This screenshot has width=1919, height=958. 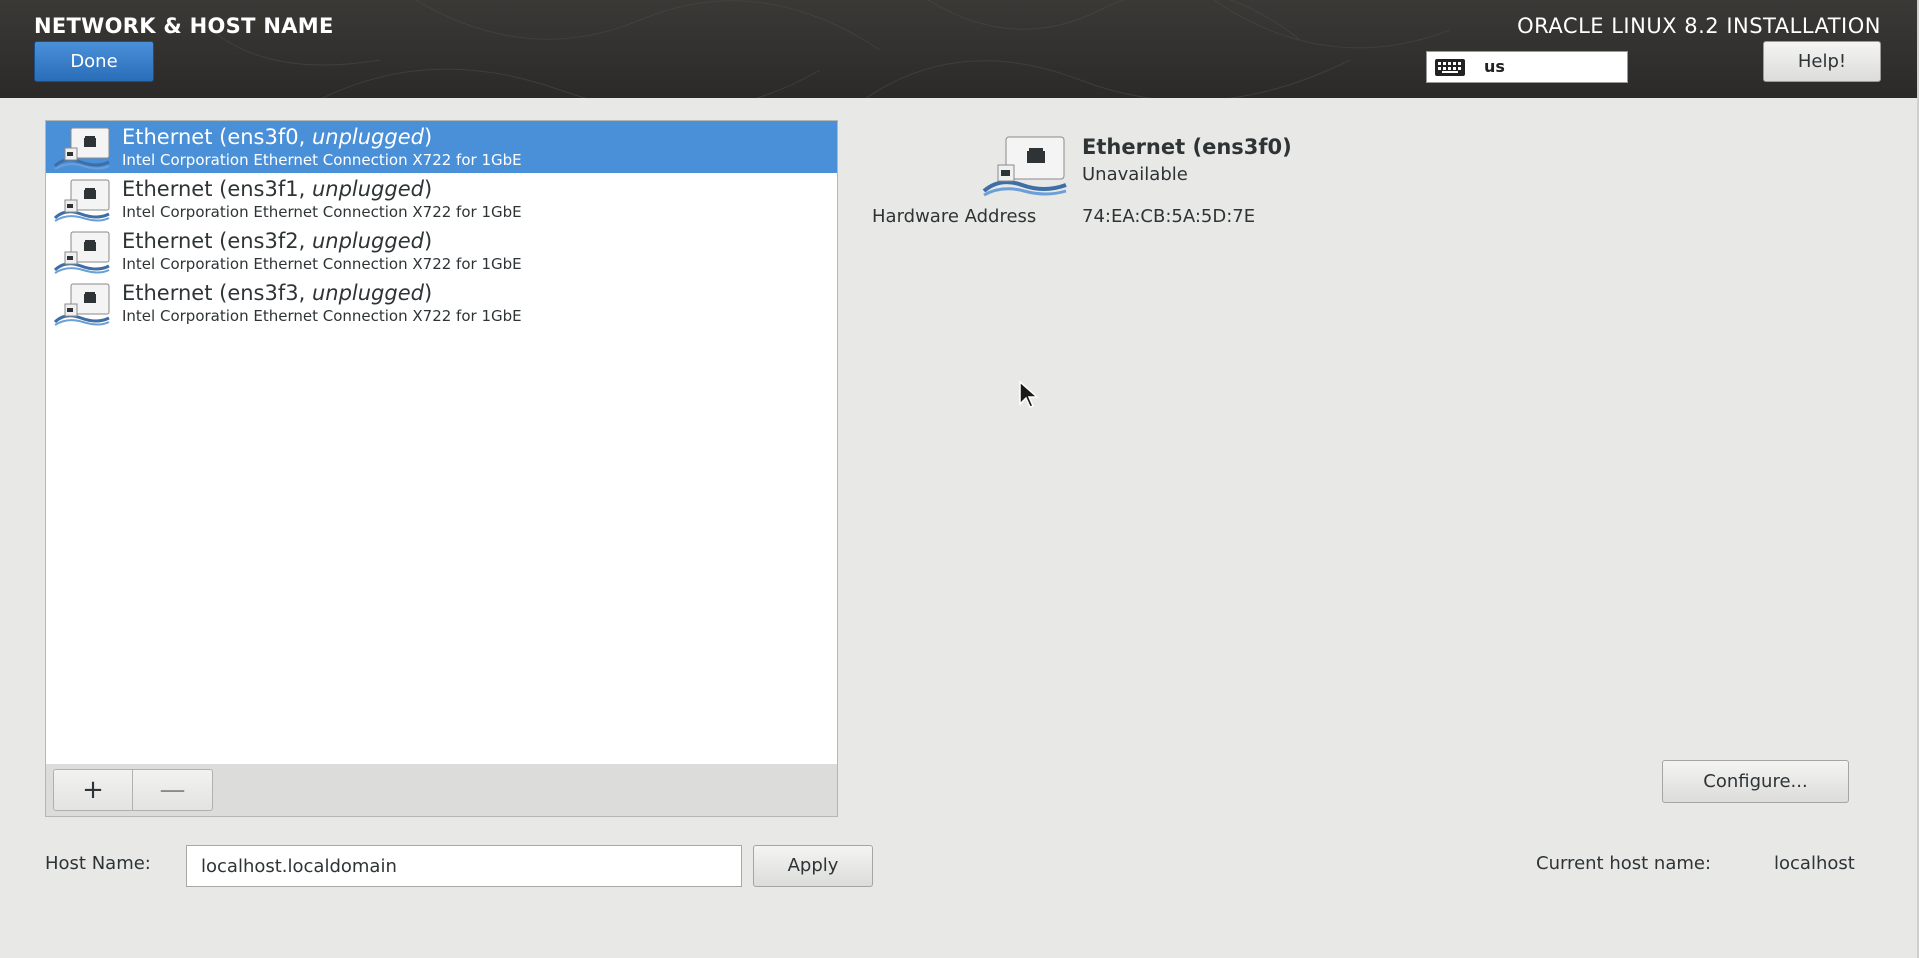 What do you see at coordinates (1814, 863) in the screenshot?
I see `current-host-name-value: localhost` at bounding box center [1814, 863].